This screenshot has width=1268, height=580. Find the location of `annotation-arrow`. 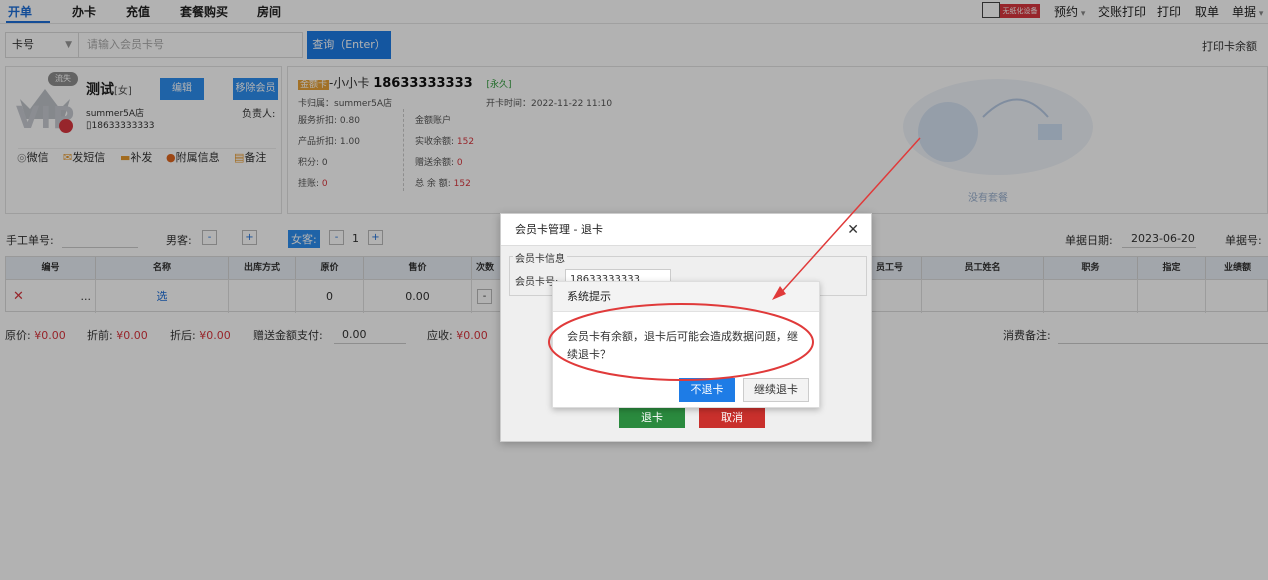

annotation-arrow is located at coordinates (849, 217).